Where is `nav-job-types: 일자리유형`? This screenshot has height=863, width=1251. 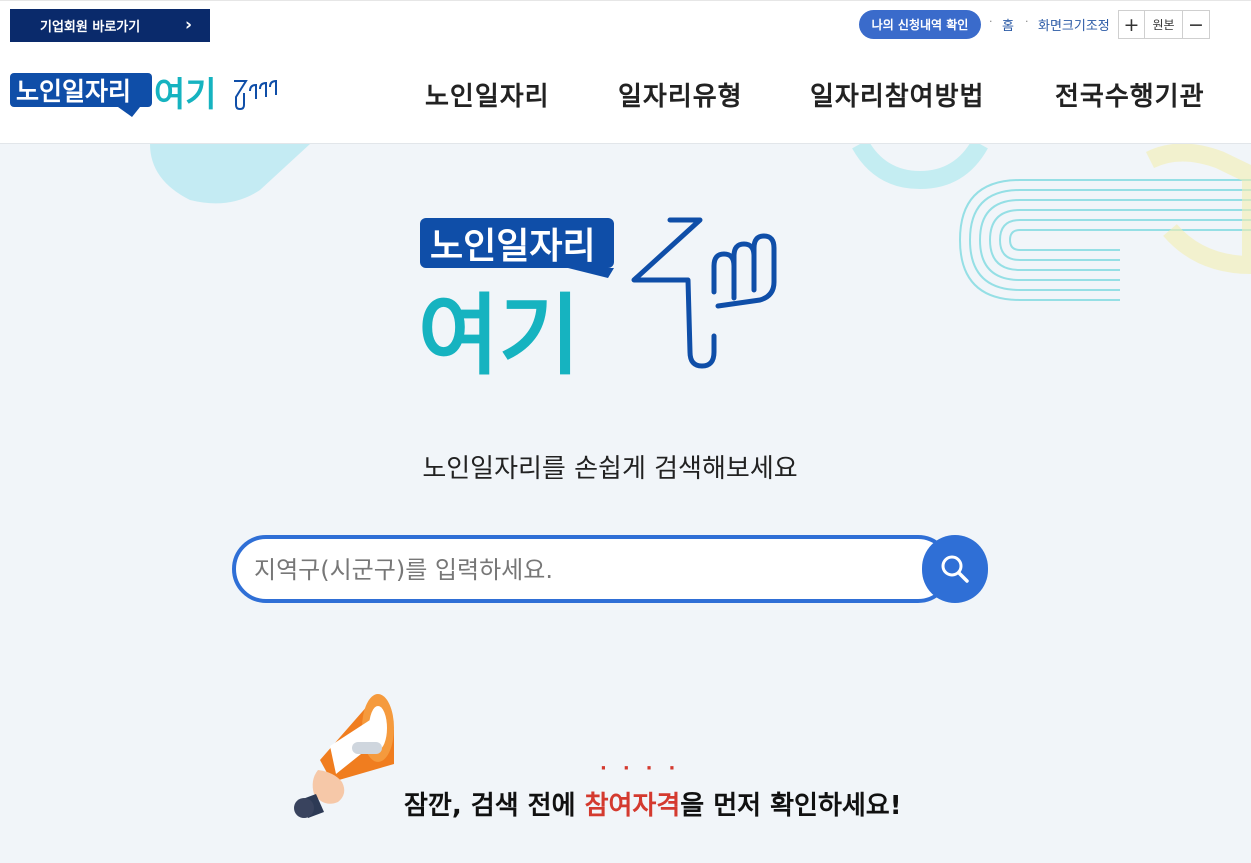 nav-job-types: 일자리유형 is located at coordinates (680, 94).